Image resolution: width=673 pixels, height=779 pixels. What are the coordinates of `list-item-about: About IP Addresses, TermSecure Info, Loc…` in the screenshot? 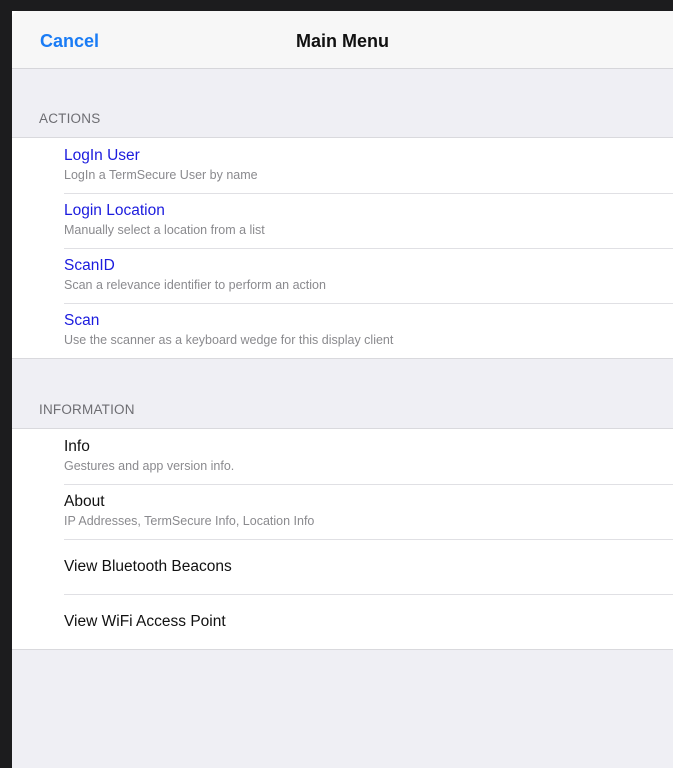 It's located at (342, 511).